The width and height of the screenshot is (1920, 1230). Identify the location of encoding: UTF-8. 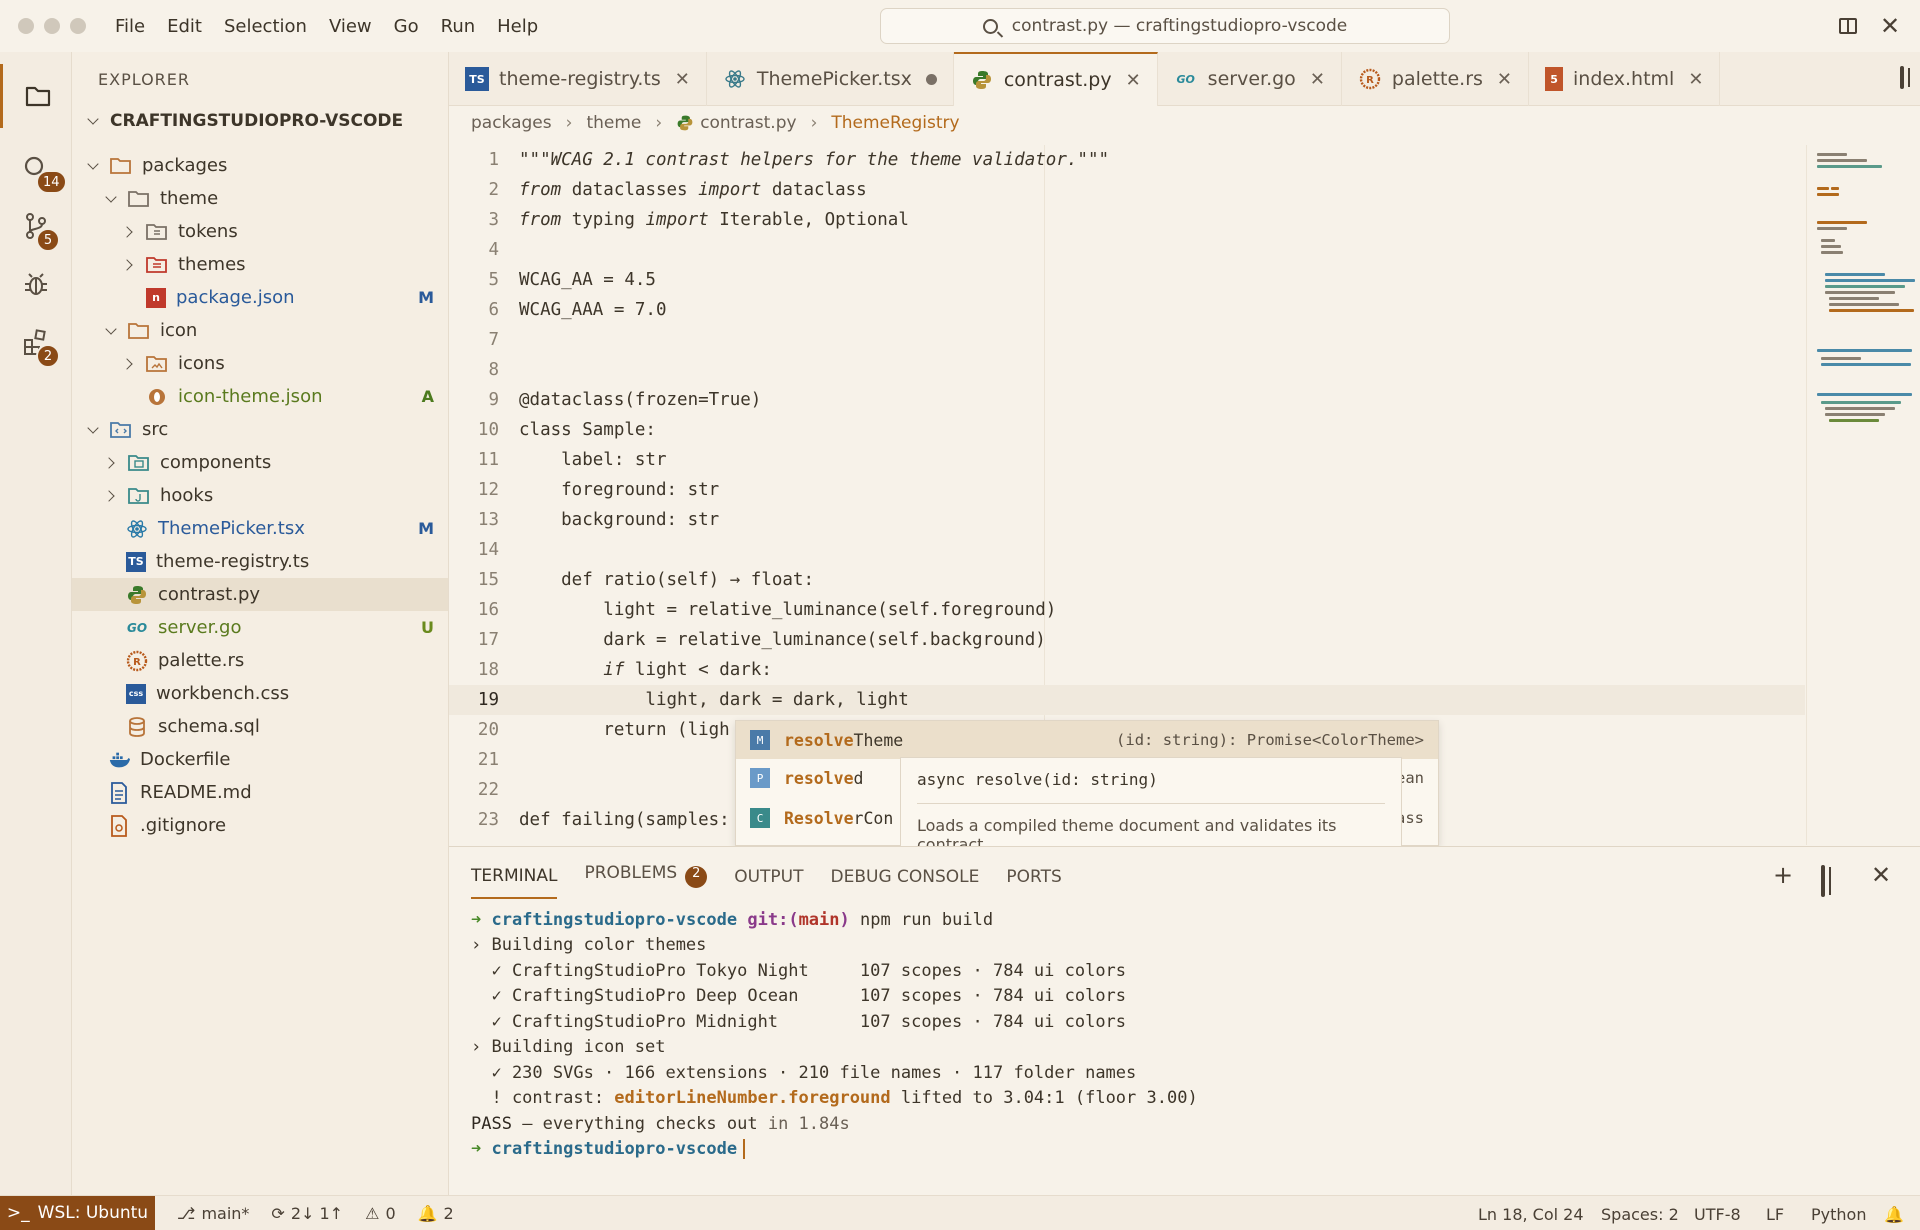
(1717, 1214).